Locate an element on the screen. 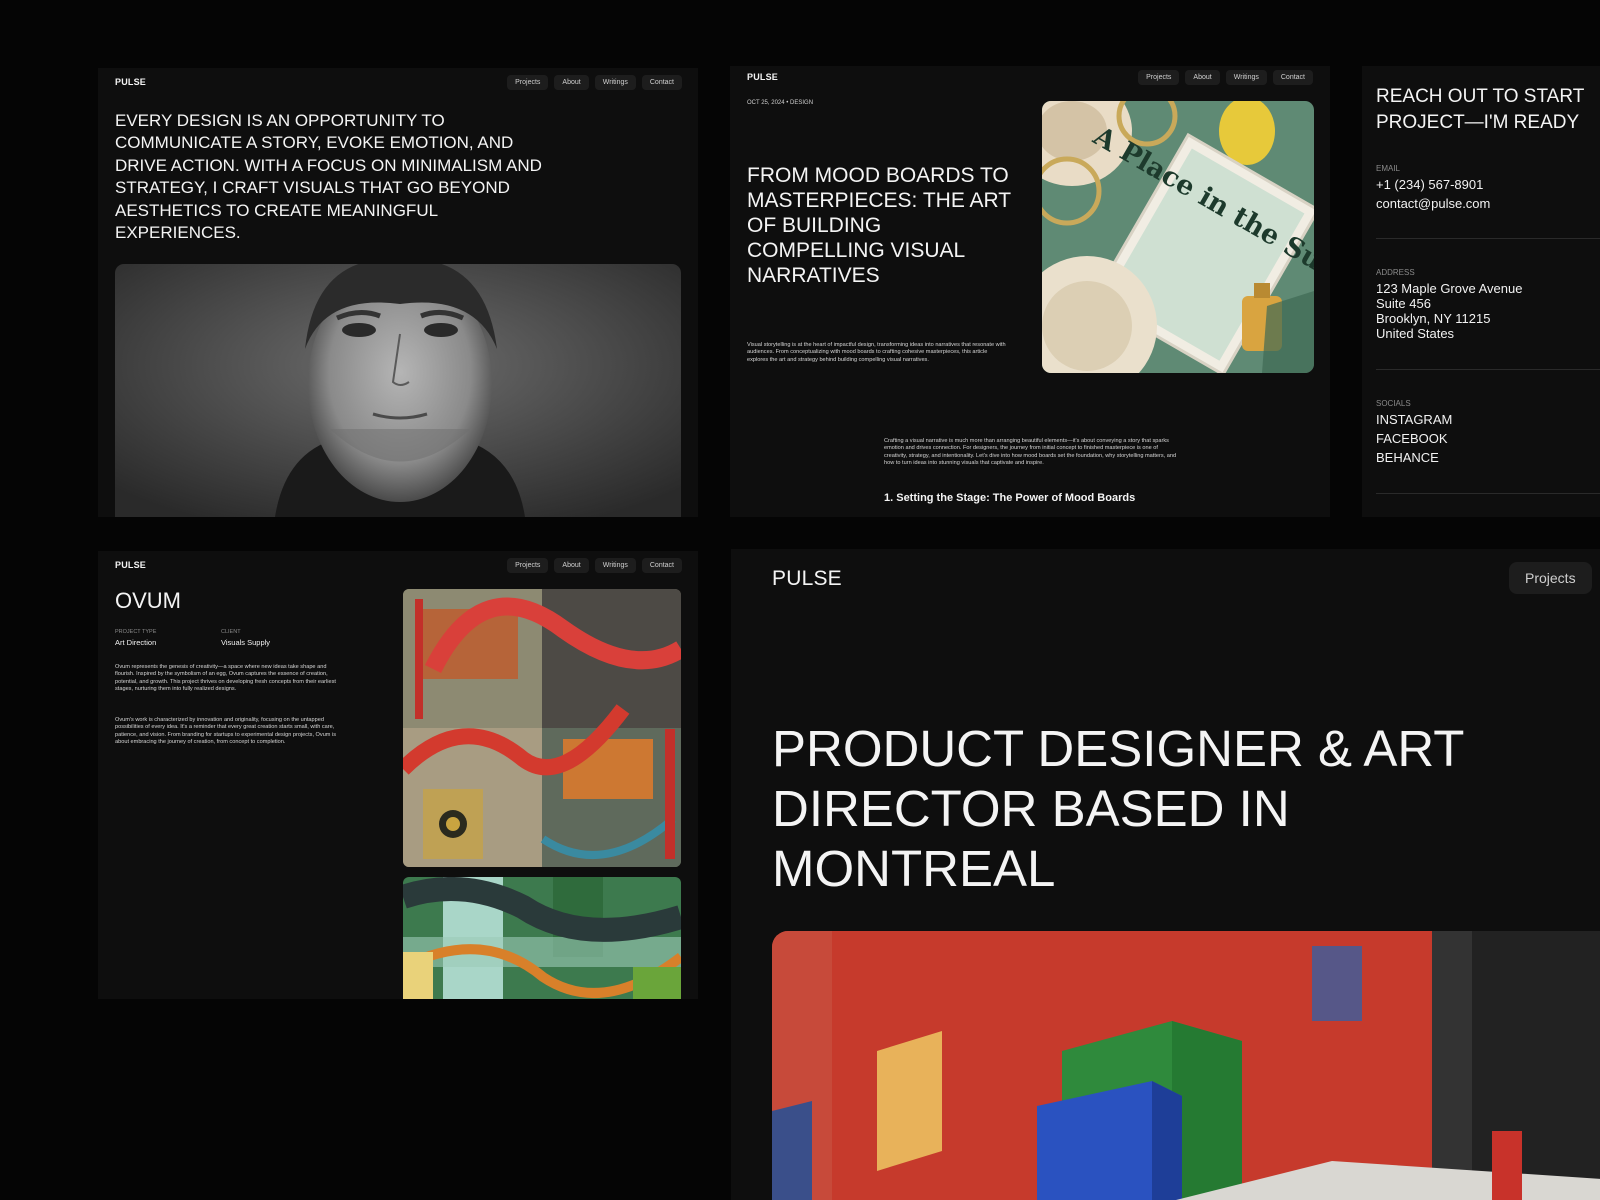  article-date: OCT 25, 2024 is located at coordinates (766, 103).